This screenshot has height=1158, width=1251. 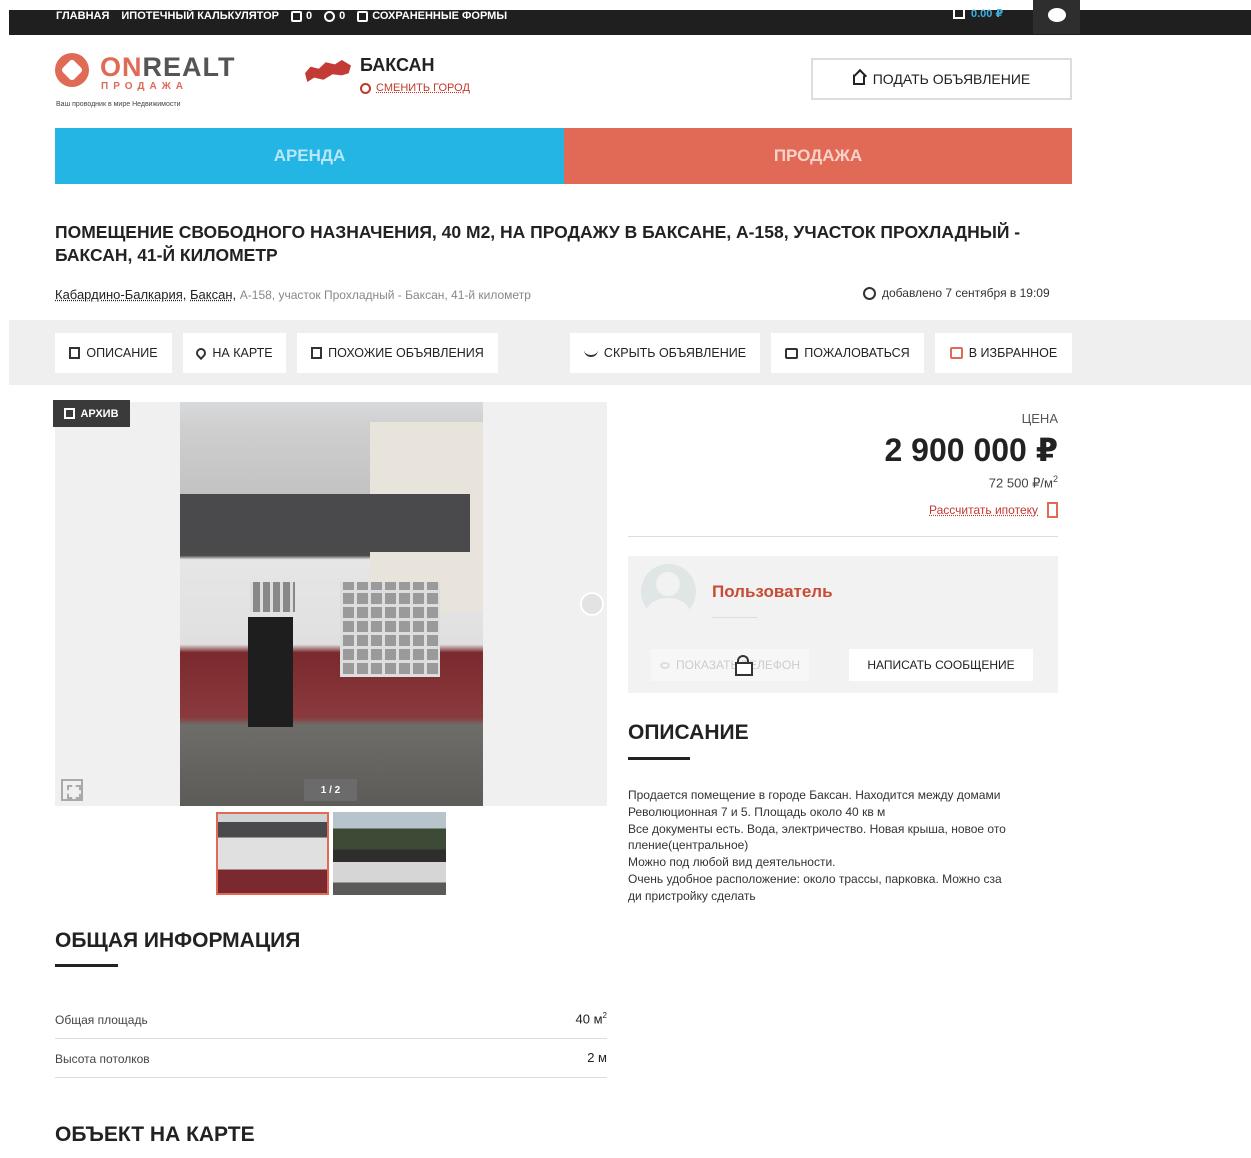 I want to click on archive-icon, so click(x=70, y=413).